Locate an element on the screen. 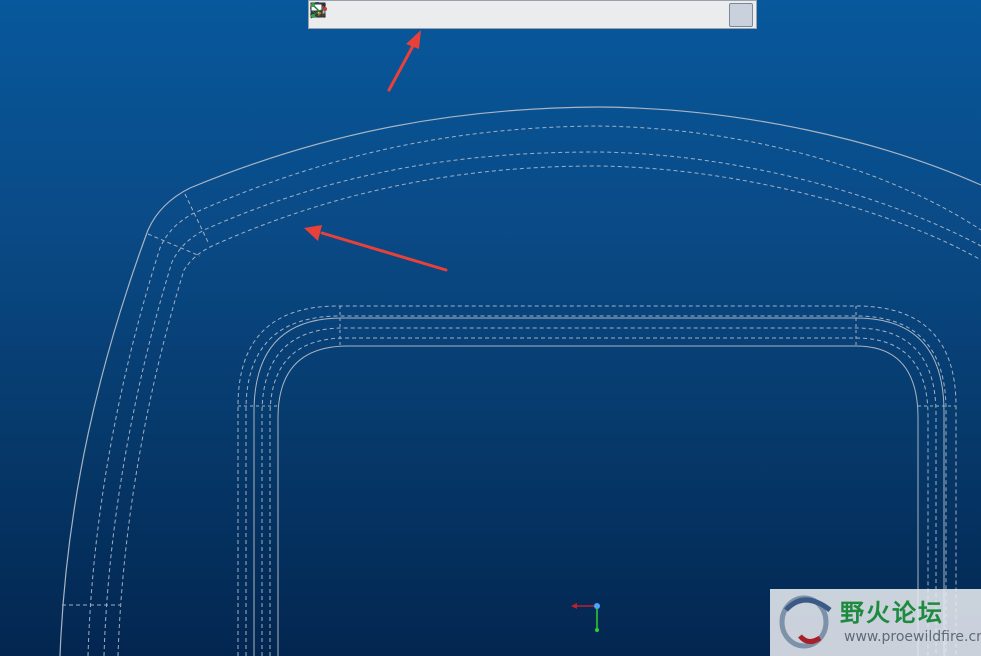 The image size is (981, 656). forum-watermark: 野火论坛 www.proewildfire.cn is located at coordinates (875, 622).